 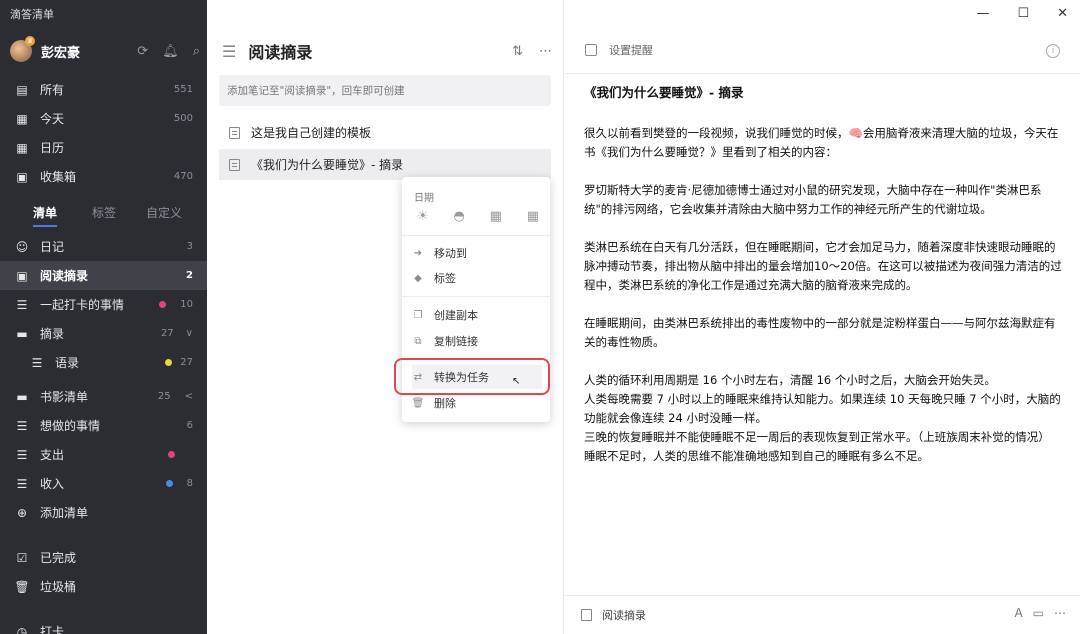 What do you see at coordinates (385, 90) in the screenshot?
I see `add-note-input` at bounding box center [385, 90].